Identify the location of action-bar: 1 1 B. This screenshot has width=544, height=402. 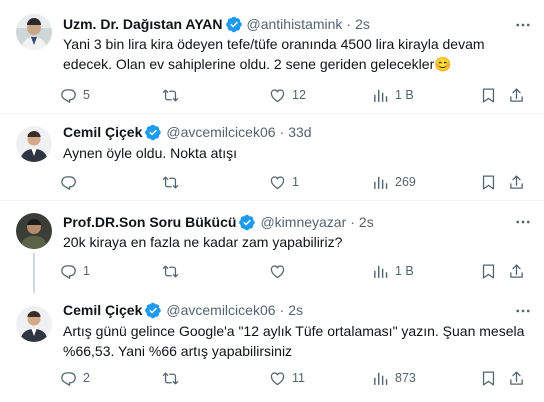
(294, 271).